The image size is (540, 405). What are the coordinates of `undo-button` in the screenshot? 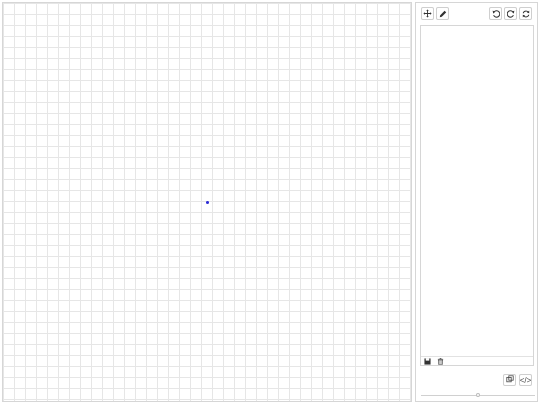 It's located at (495, 13).